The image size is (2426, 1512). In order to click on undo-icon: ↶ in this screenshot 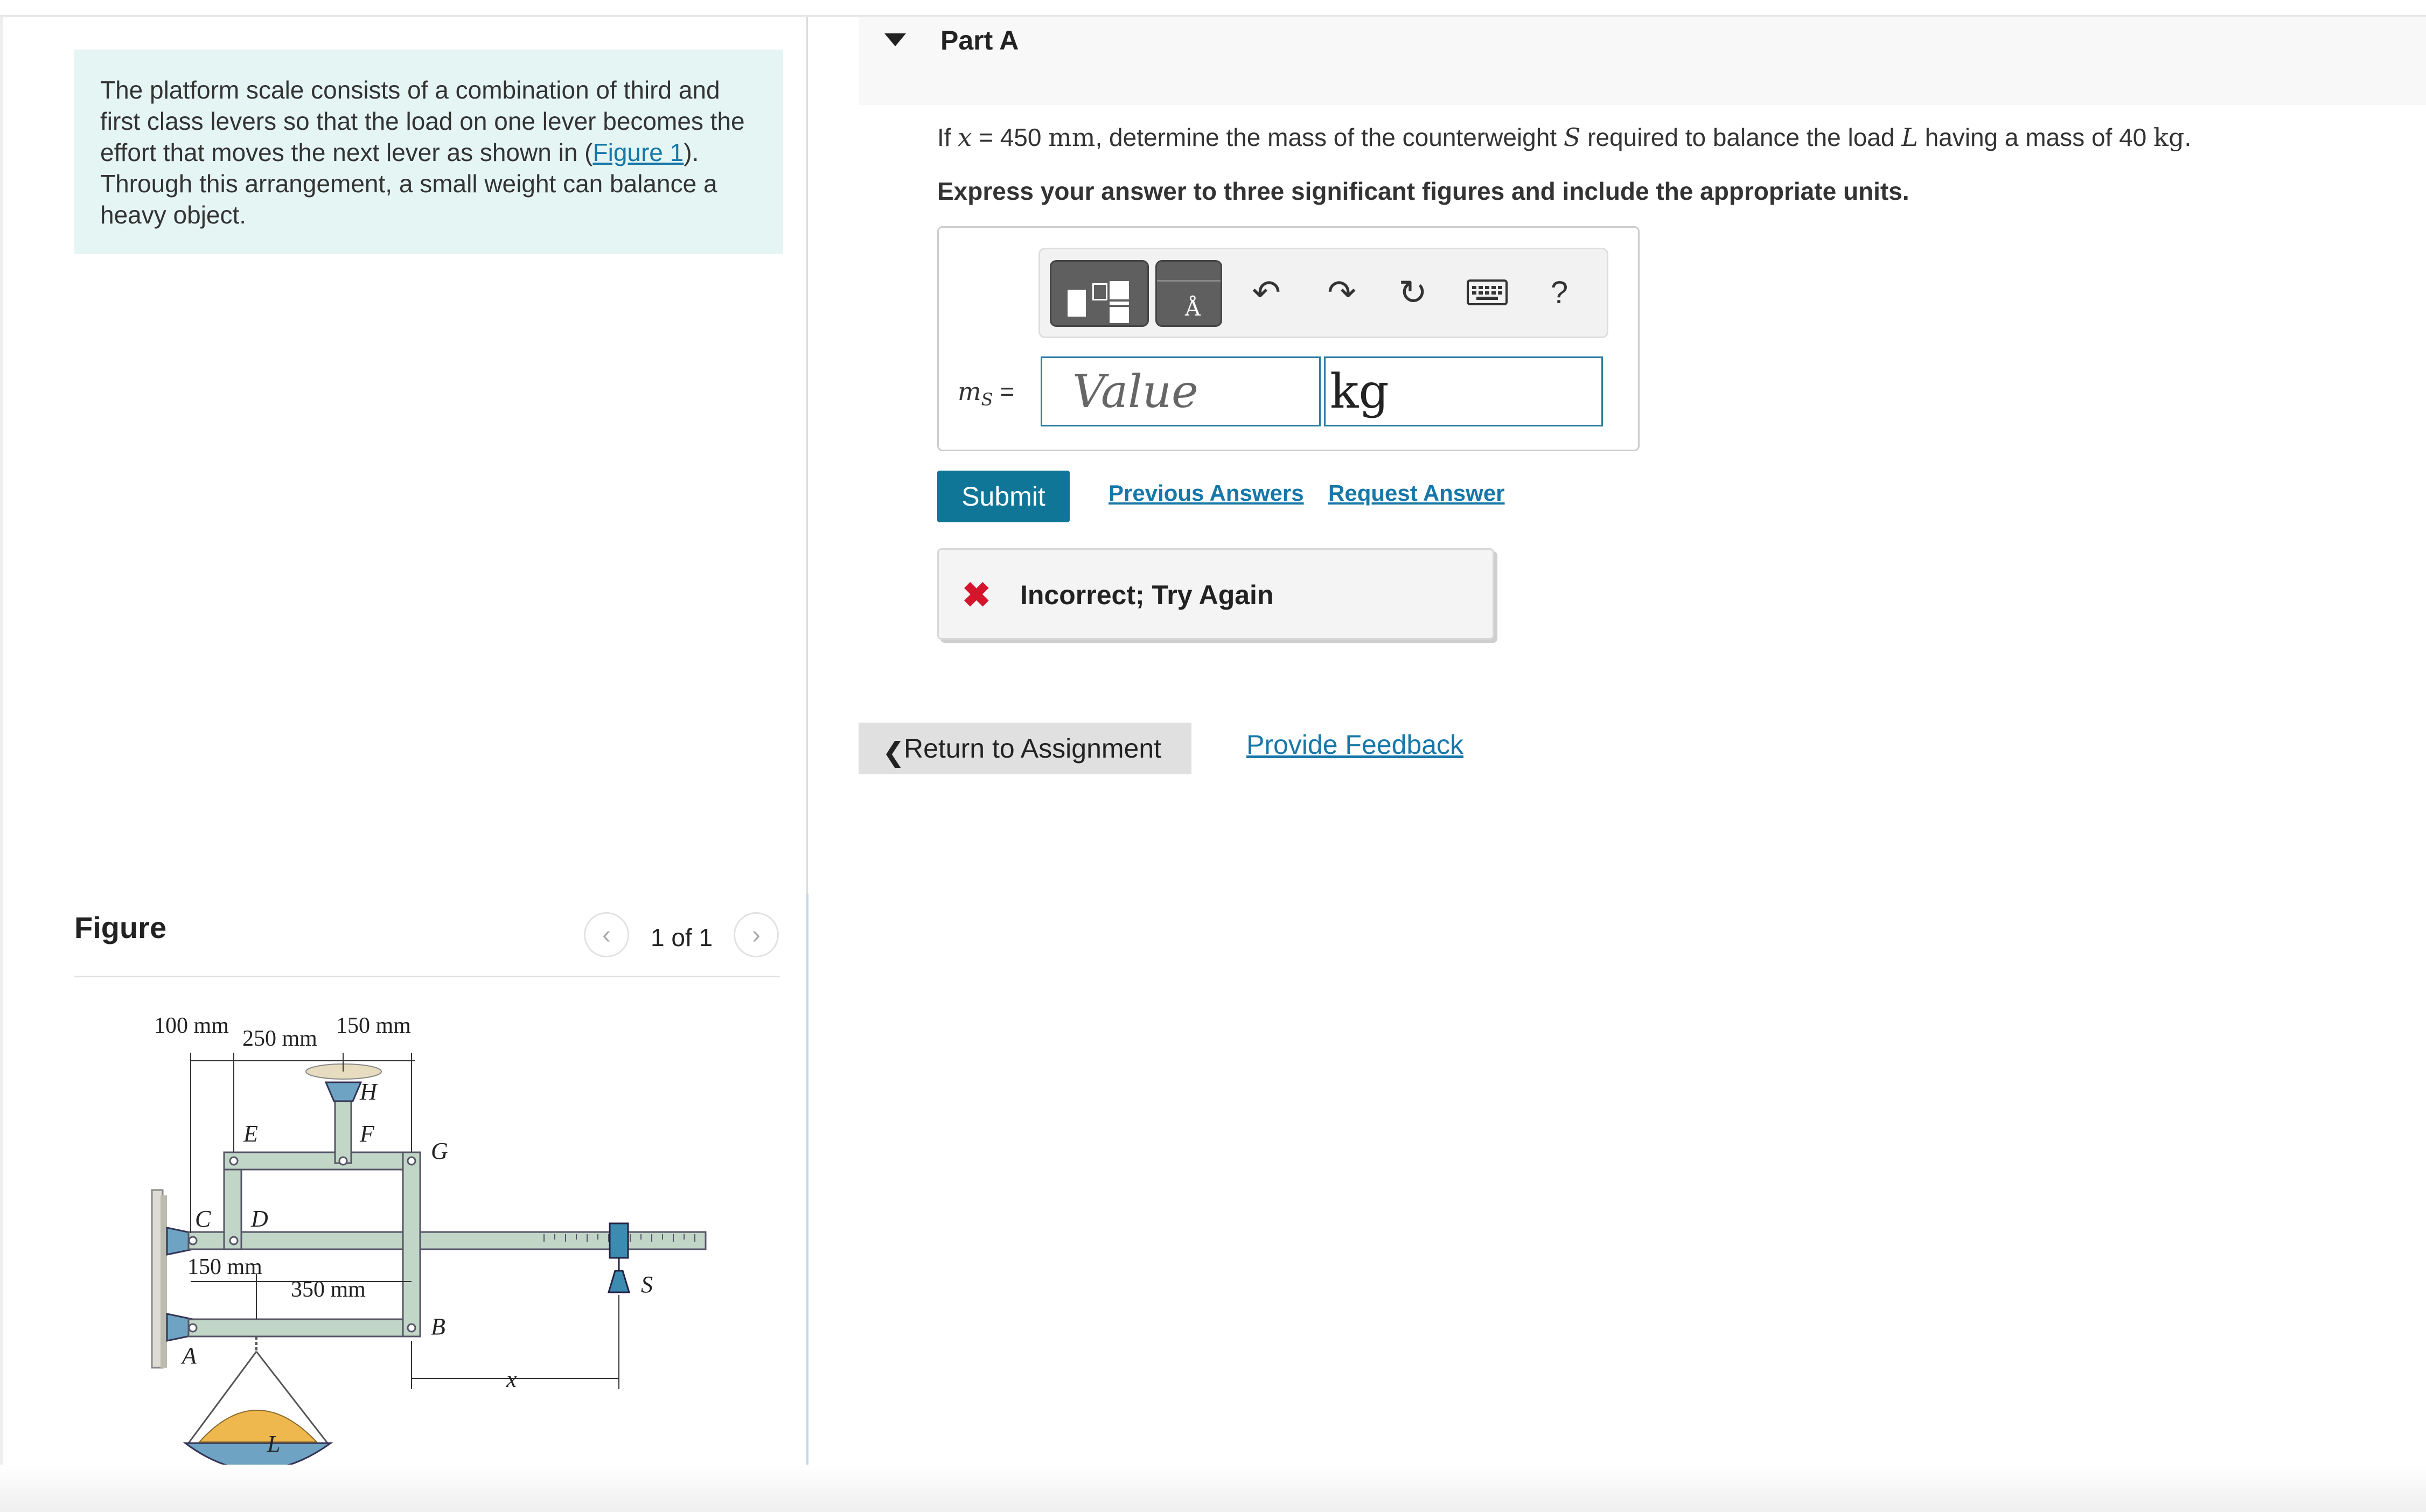, I will do `click(1267, 292)`.